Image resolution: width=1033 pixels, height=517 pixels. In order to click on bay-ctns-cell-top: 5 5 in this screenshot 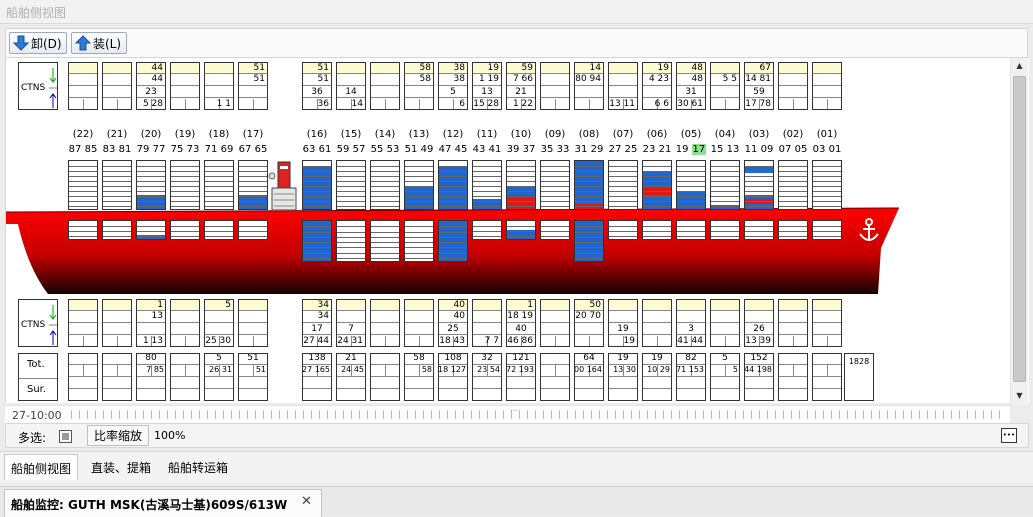, I will do `click(725, 86)`.